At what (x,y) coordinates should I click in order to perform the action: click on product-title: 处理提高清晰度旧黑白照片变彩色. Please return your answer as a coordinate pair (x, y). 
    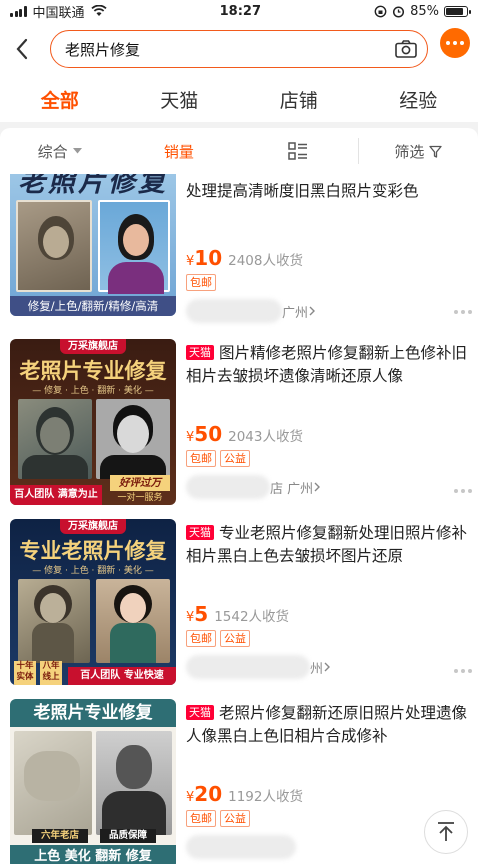
    Looking at the image, I should click on (328, 191).